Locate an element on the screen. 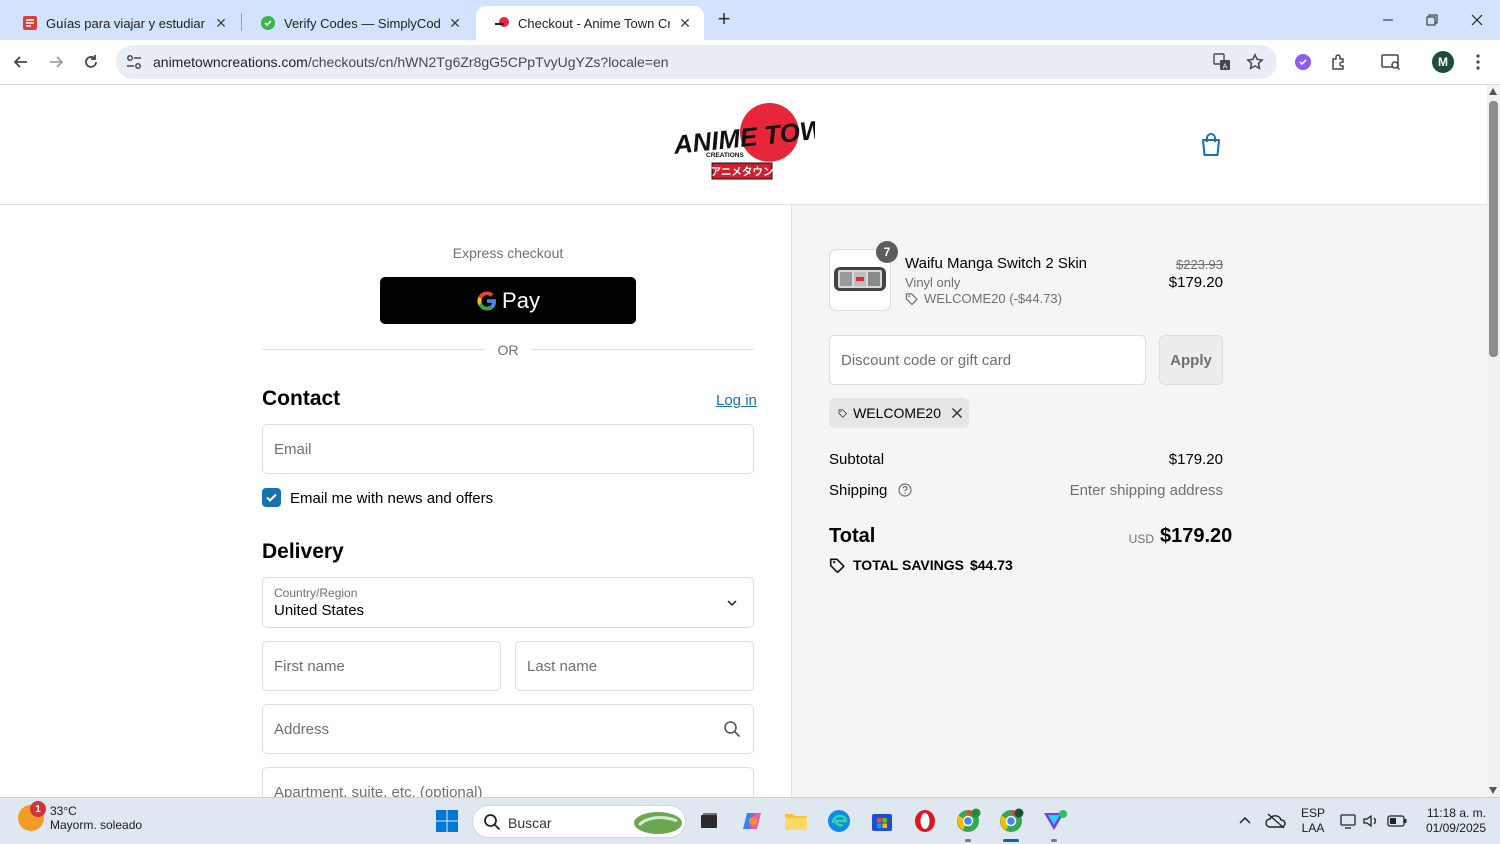  simplycodes-favicon-icon is located at coordinates (268, 23).